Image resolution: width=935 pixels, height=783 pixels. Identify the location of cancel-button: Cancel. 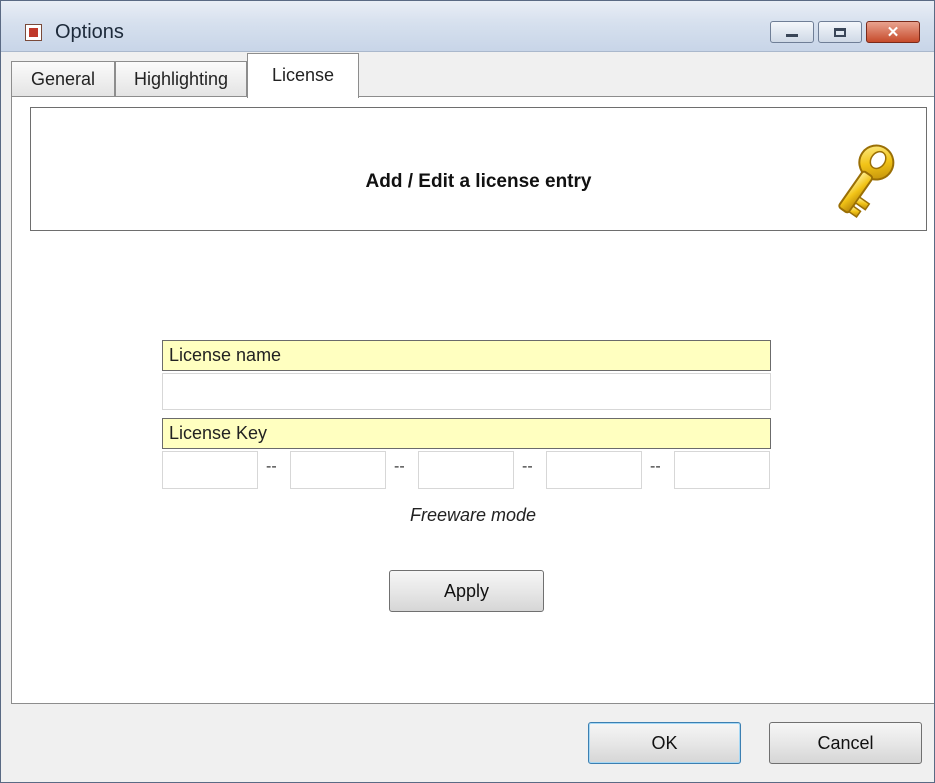
(845, 743).